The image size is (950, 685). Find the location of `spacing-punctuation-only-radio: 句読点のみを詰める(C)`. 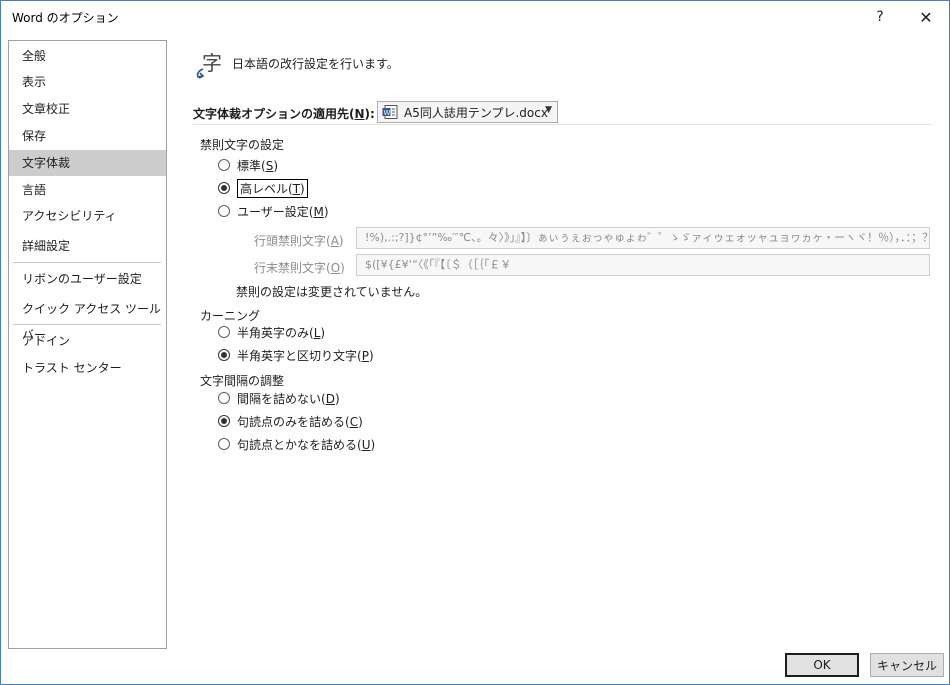

spacing-punctuation-only-radio: 句読点のみを詰める(C) is located at coordinates (290, 421).